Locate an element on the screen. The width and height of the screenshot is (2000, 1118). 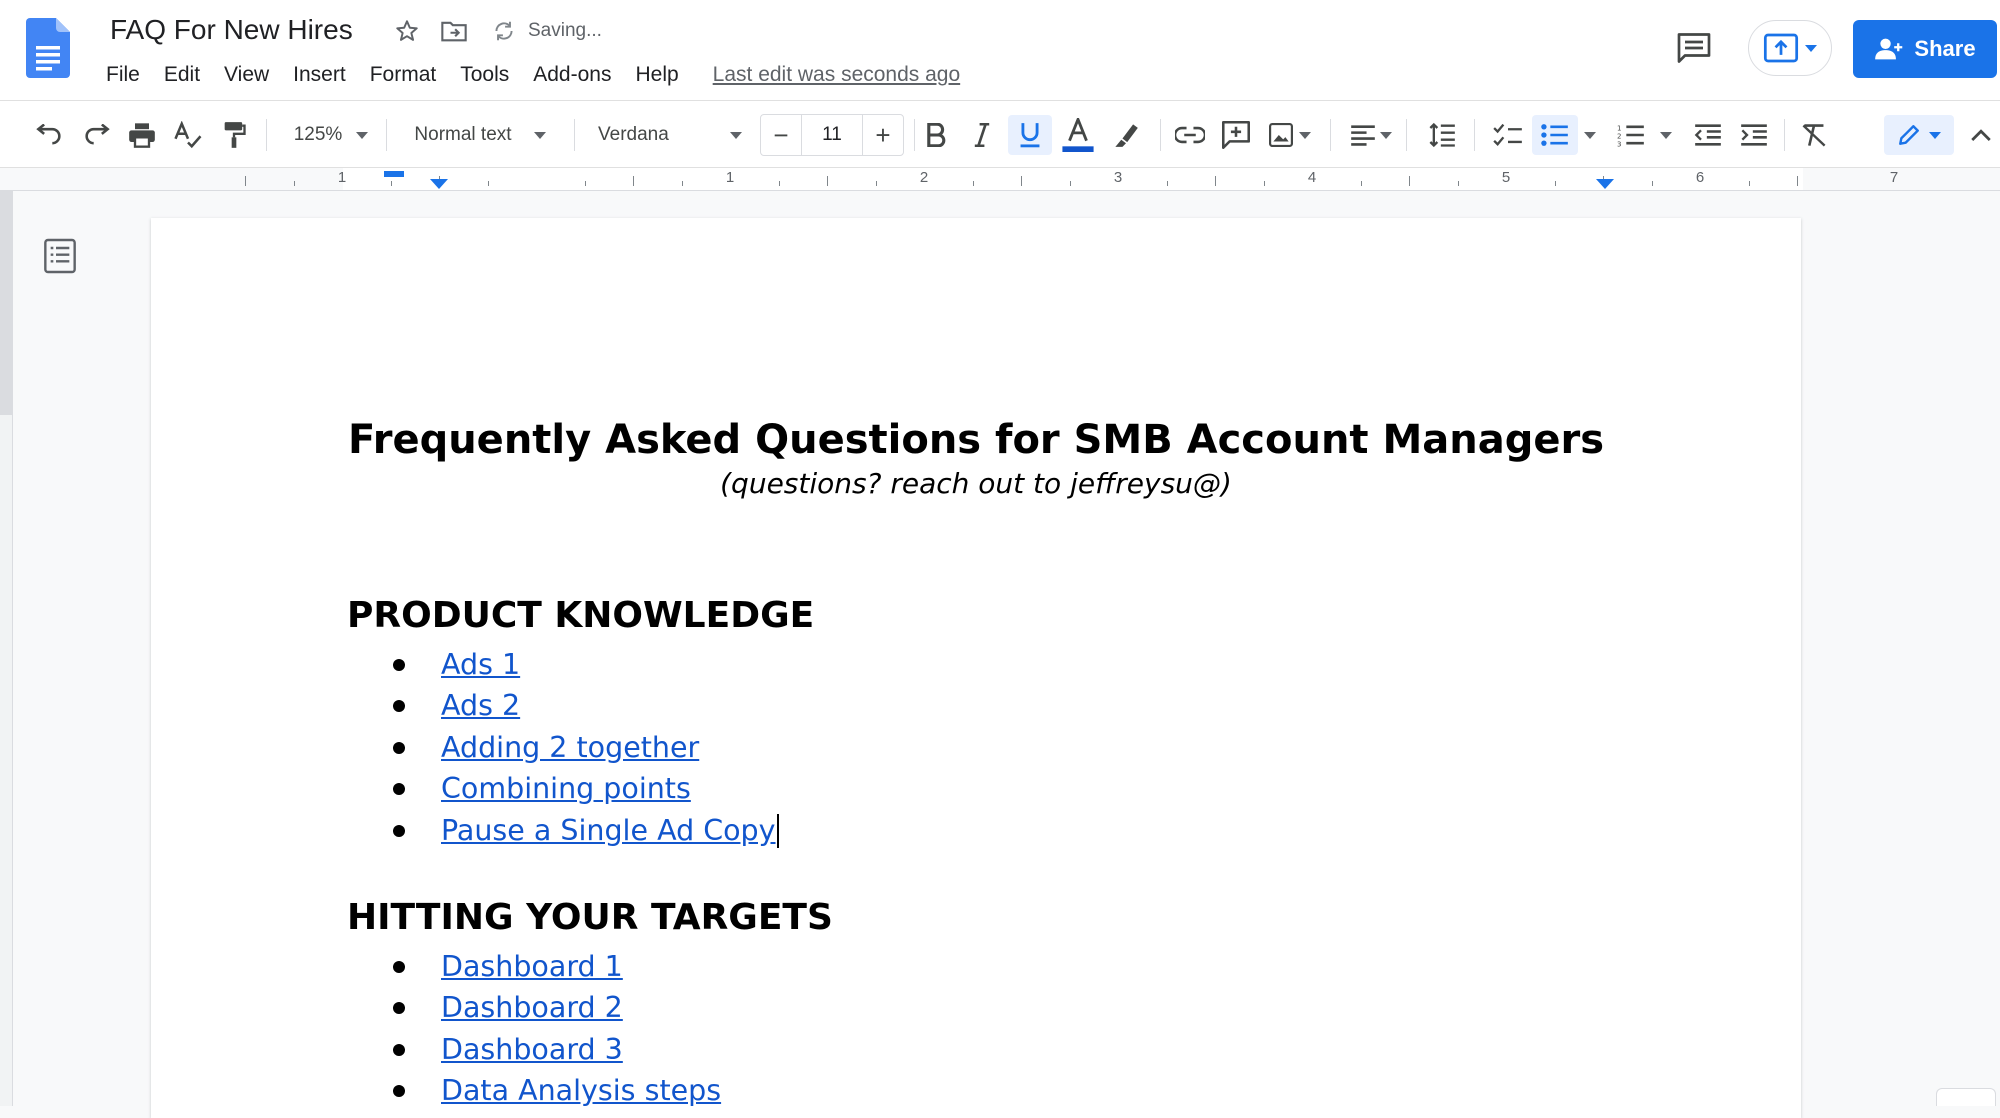
insert-image-dropdown is located at coordinates (1290, 135).